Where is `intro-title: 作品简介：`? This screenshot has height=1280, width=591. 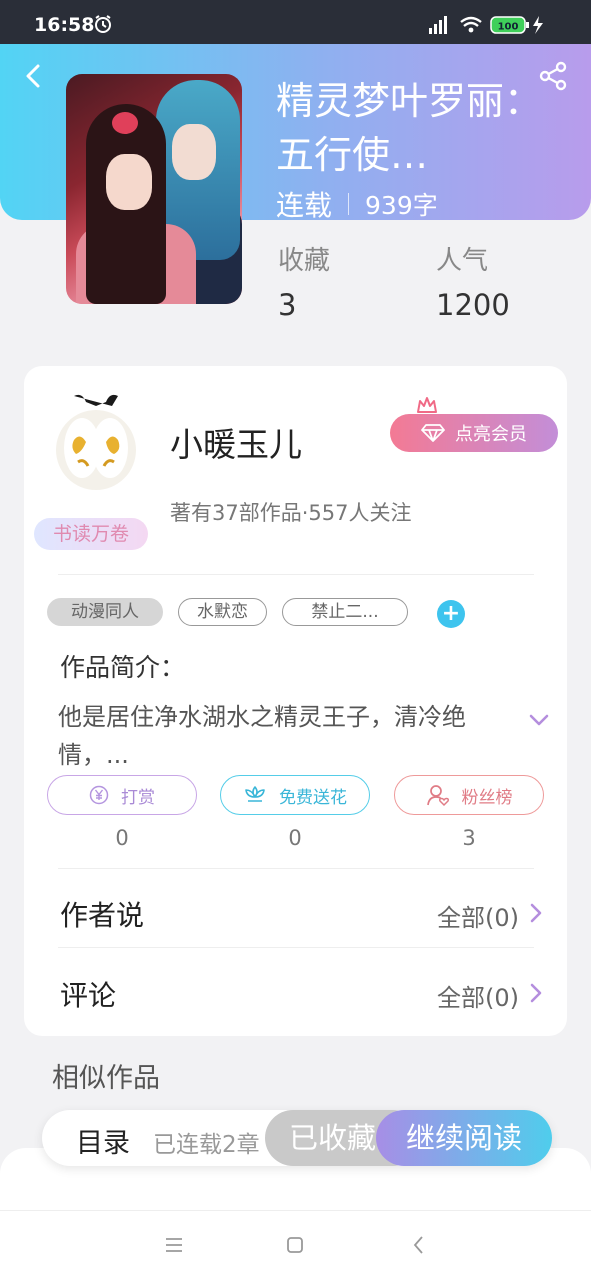 intro-title: 作品简介： is located at coordinates (123, 667).